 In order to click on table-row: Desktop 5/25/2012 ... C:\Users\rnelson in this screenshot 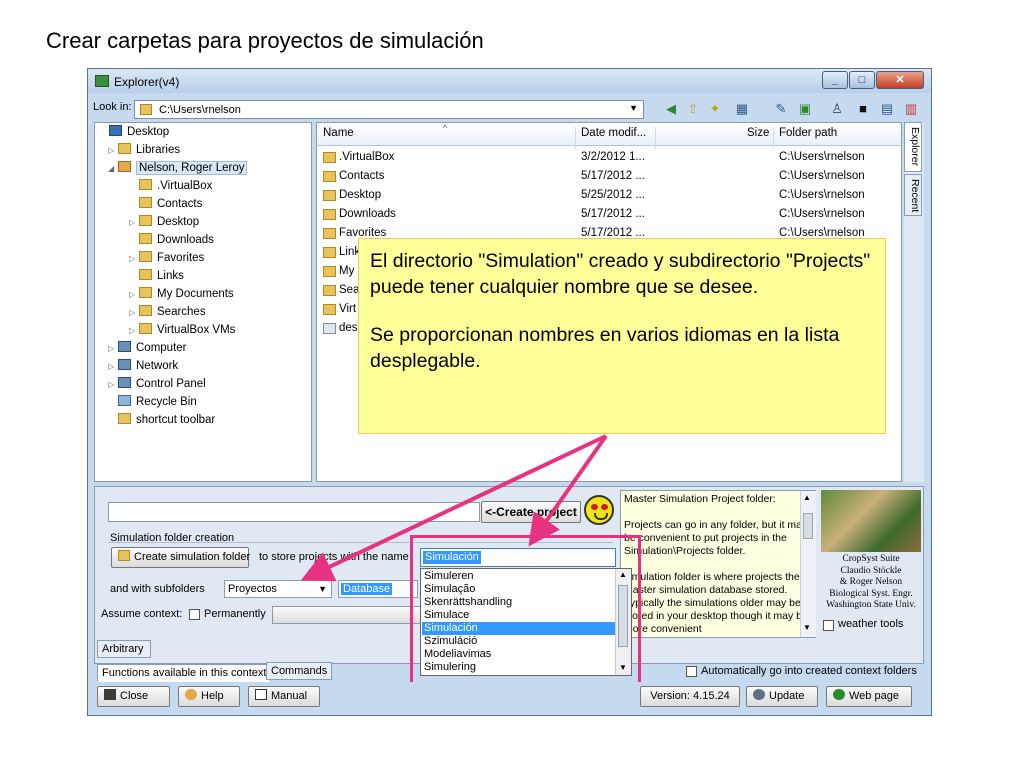, I will do `click(609, 195)`.